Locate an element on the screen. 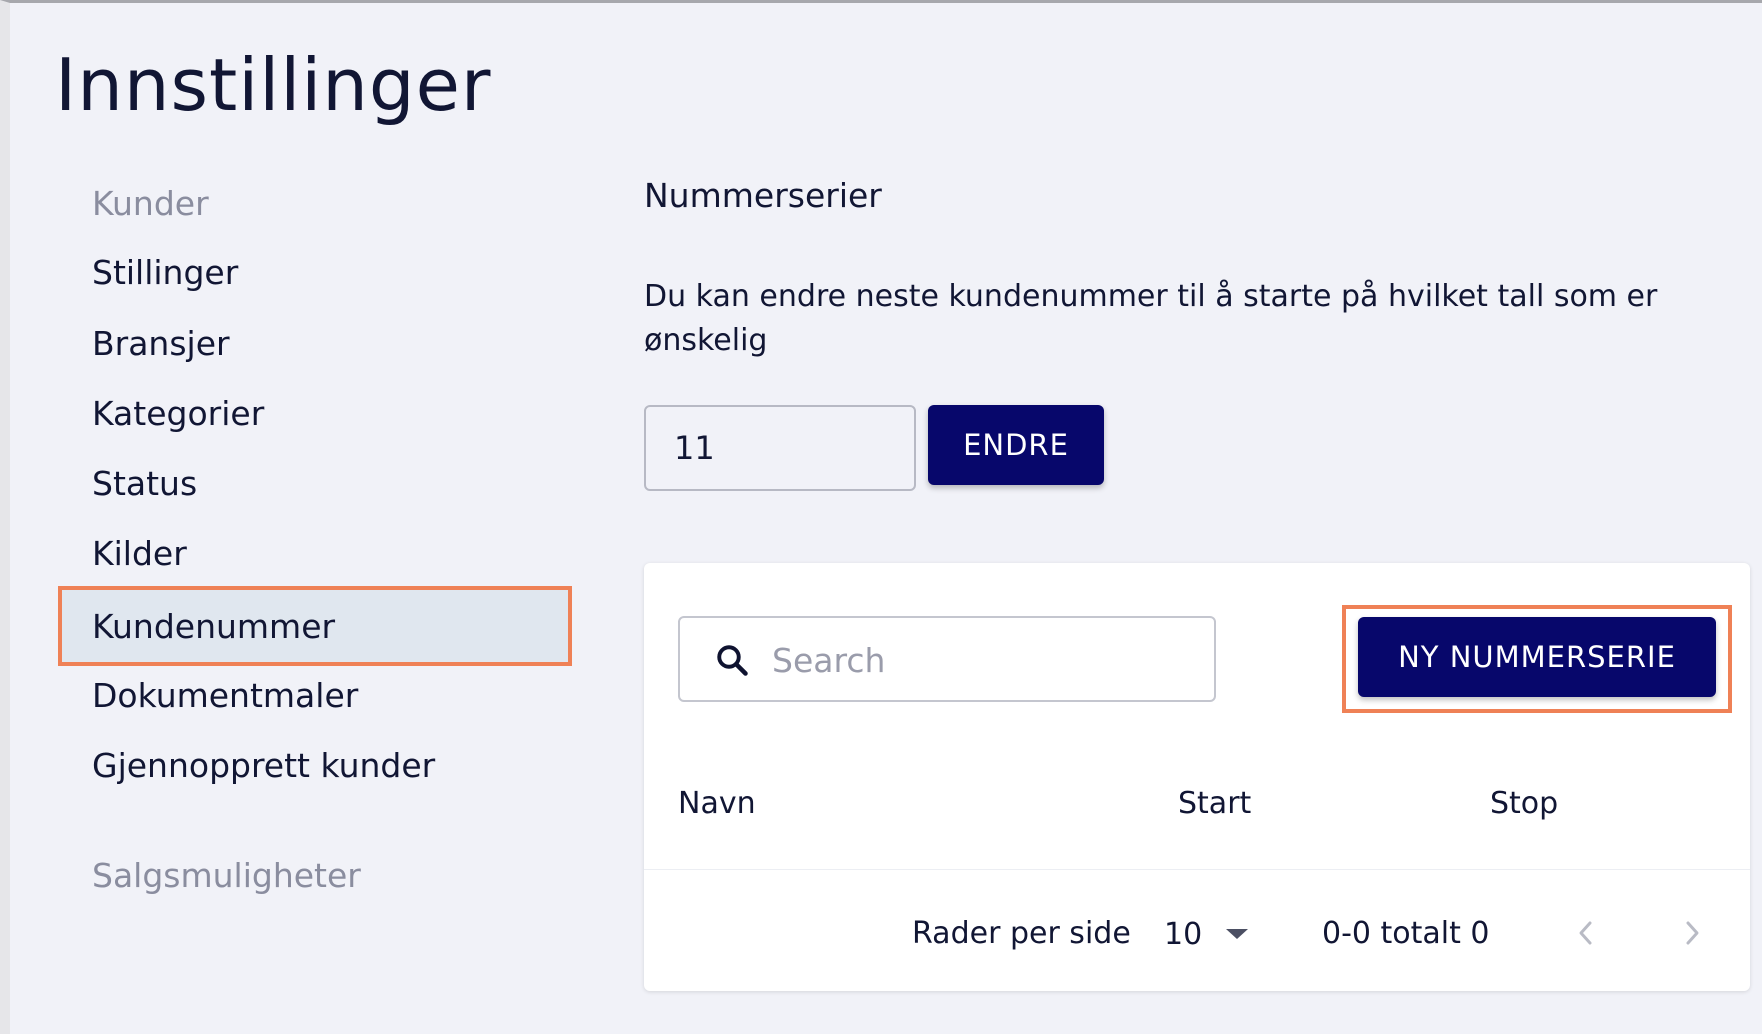 The height and width of the screenshot is (1034, 1762). caret-down-icon is located at coordinates (1237, 934).